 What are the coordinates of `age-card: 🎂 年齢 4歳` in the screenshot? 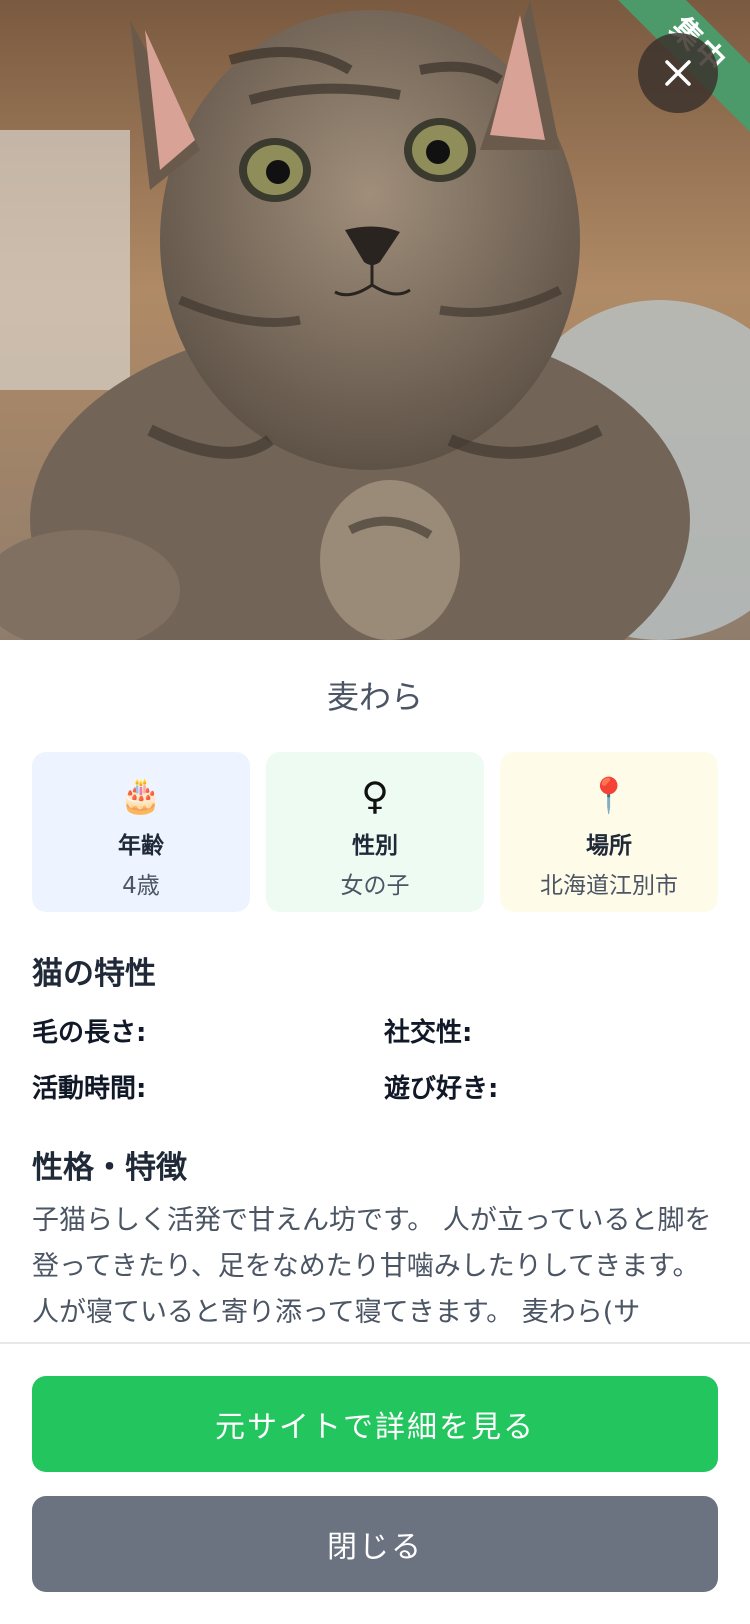 It's located at (141, 832).